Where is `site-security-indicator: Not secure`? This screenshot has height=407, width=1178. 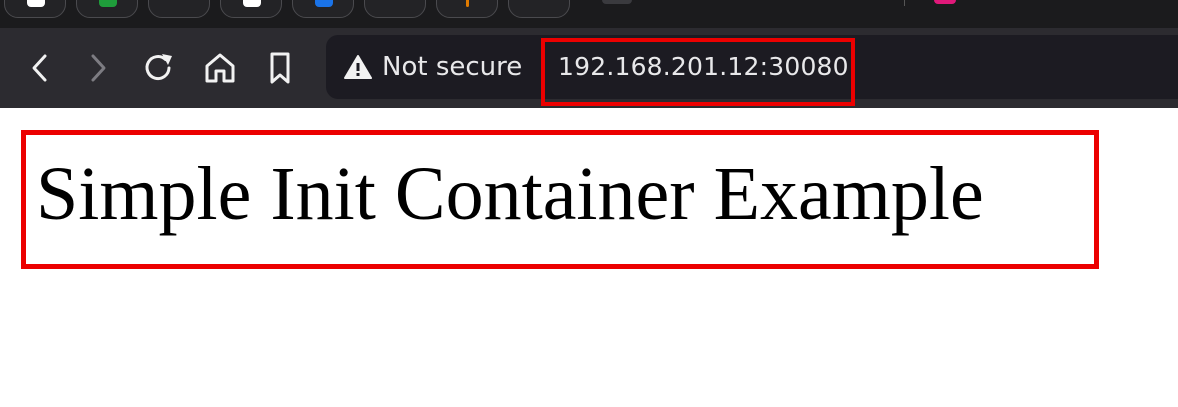 site-security-indicator: Not secure is located at coordinates (433, 67).